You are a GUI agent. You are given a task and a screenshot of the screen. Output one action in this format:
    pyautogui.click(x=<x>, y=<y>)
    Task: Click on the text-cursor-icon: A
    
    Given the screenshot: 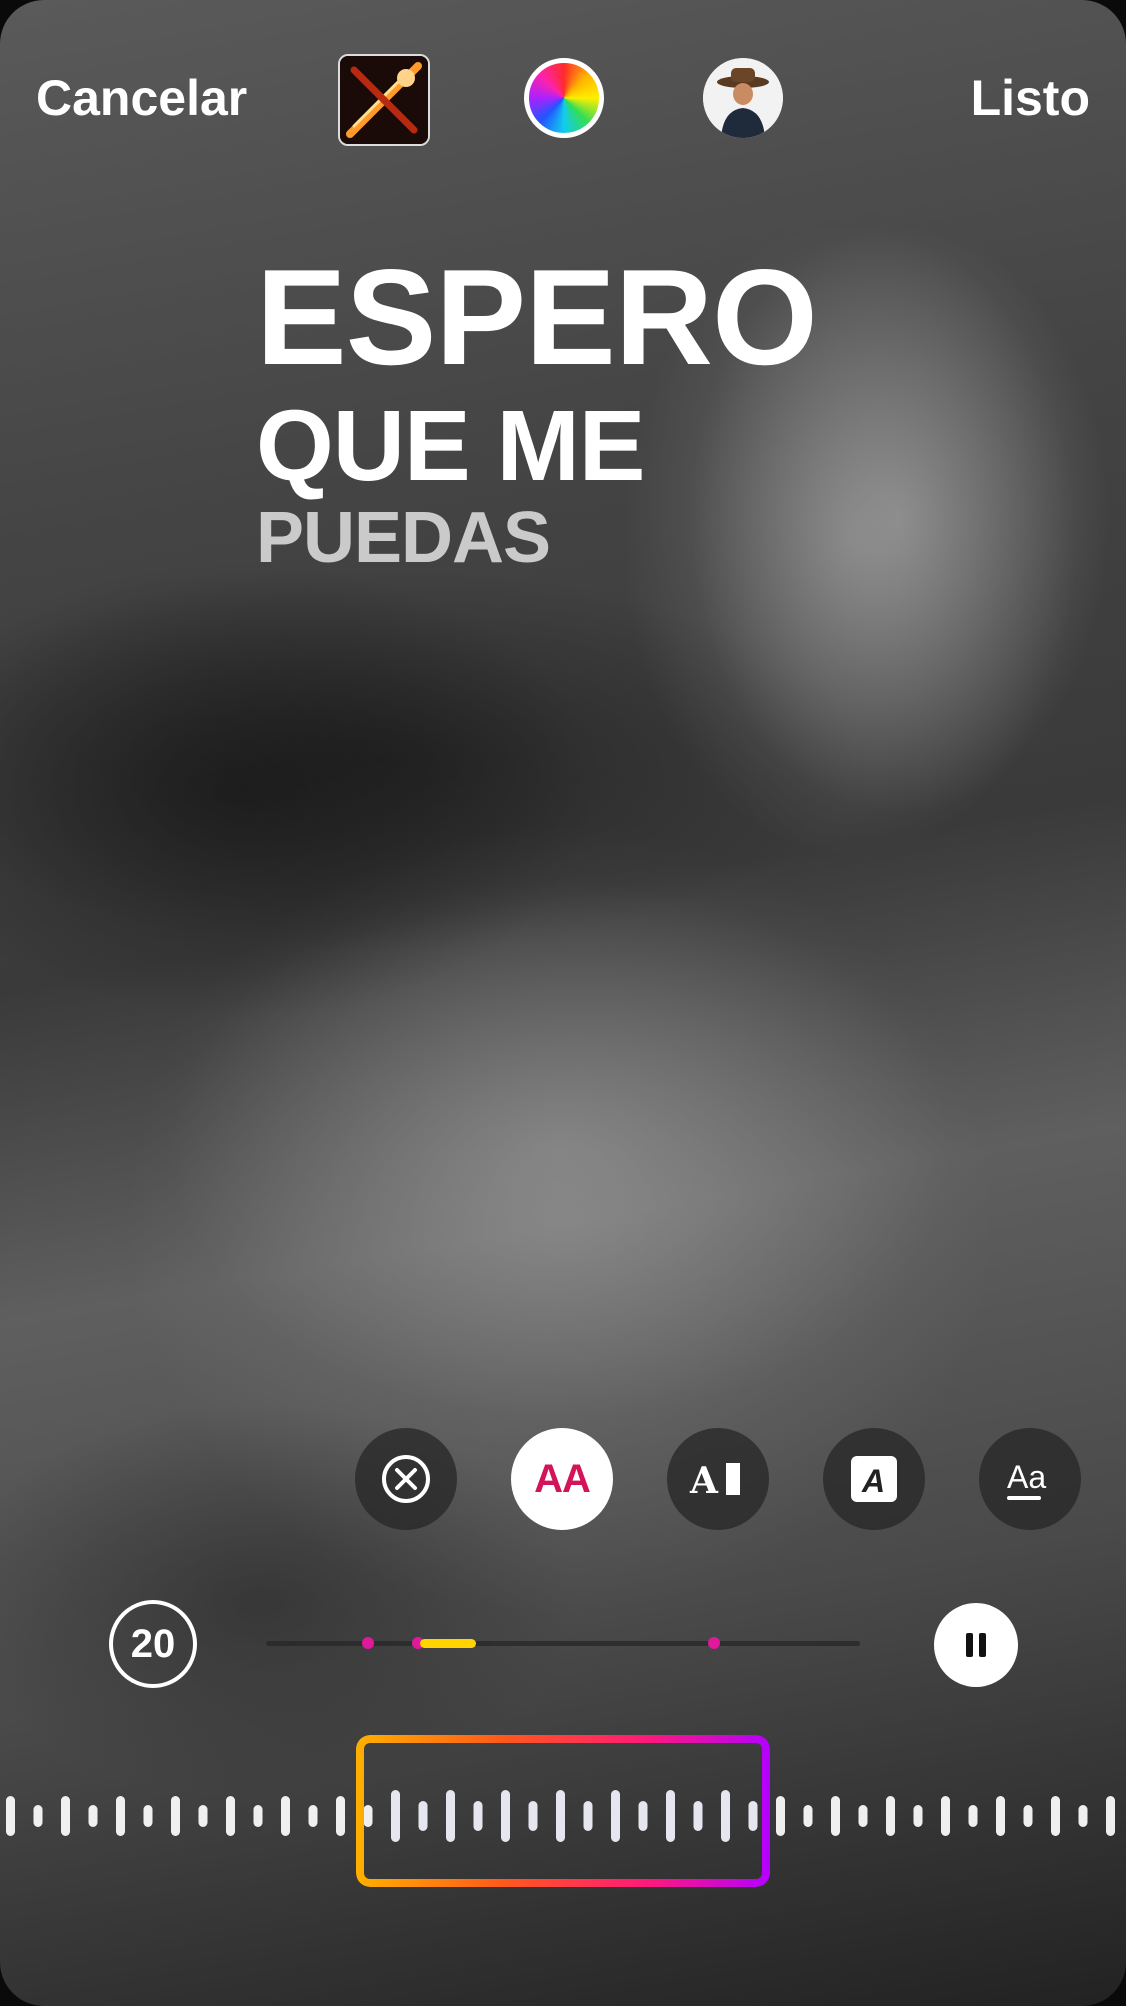 What is the action you would take?
    pyautogui.click(x=714, y=1480)
    